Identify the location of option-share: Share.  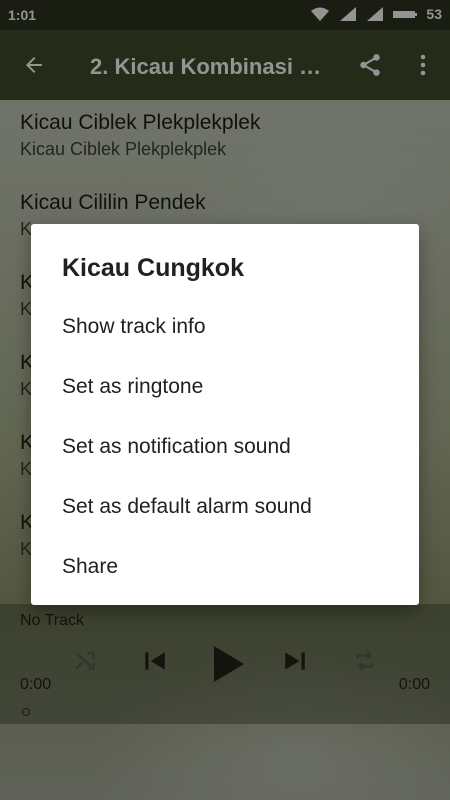
(90, 567).